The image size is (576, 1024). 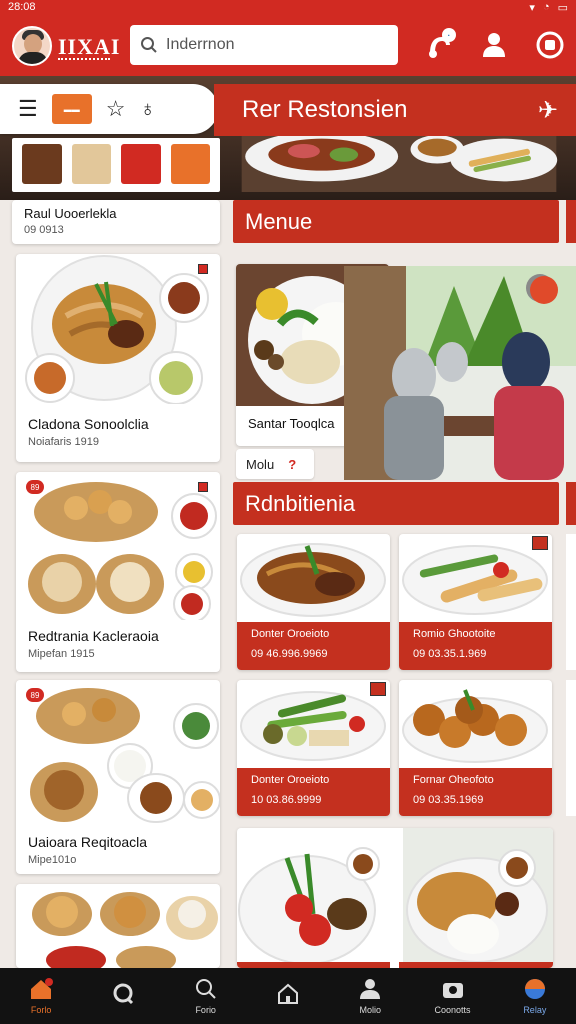 I want to click on nav-chat, so click(x=123, y=996).